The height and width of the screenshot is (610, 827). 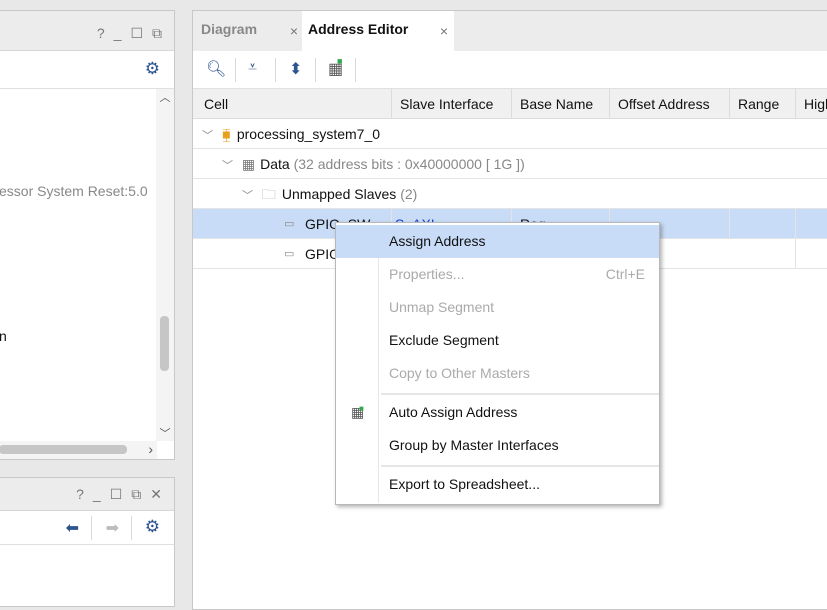 What do you see at coordinates (444, 340) in the screenshot?
I see `menu-label: Exclude Segment` at bounding box center [444, 340].